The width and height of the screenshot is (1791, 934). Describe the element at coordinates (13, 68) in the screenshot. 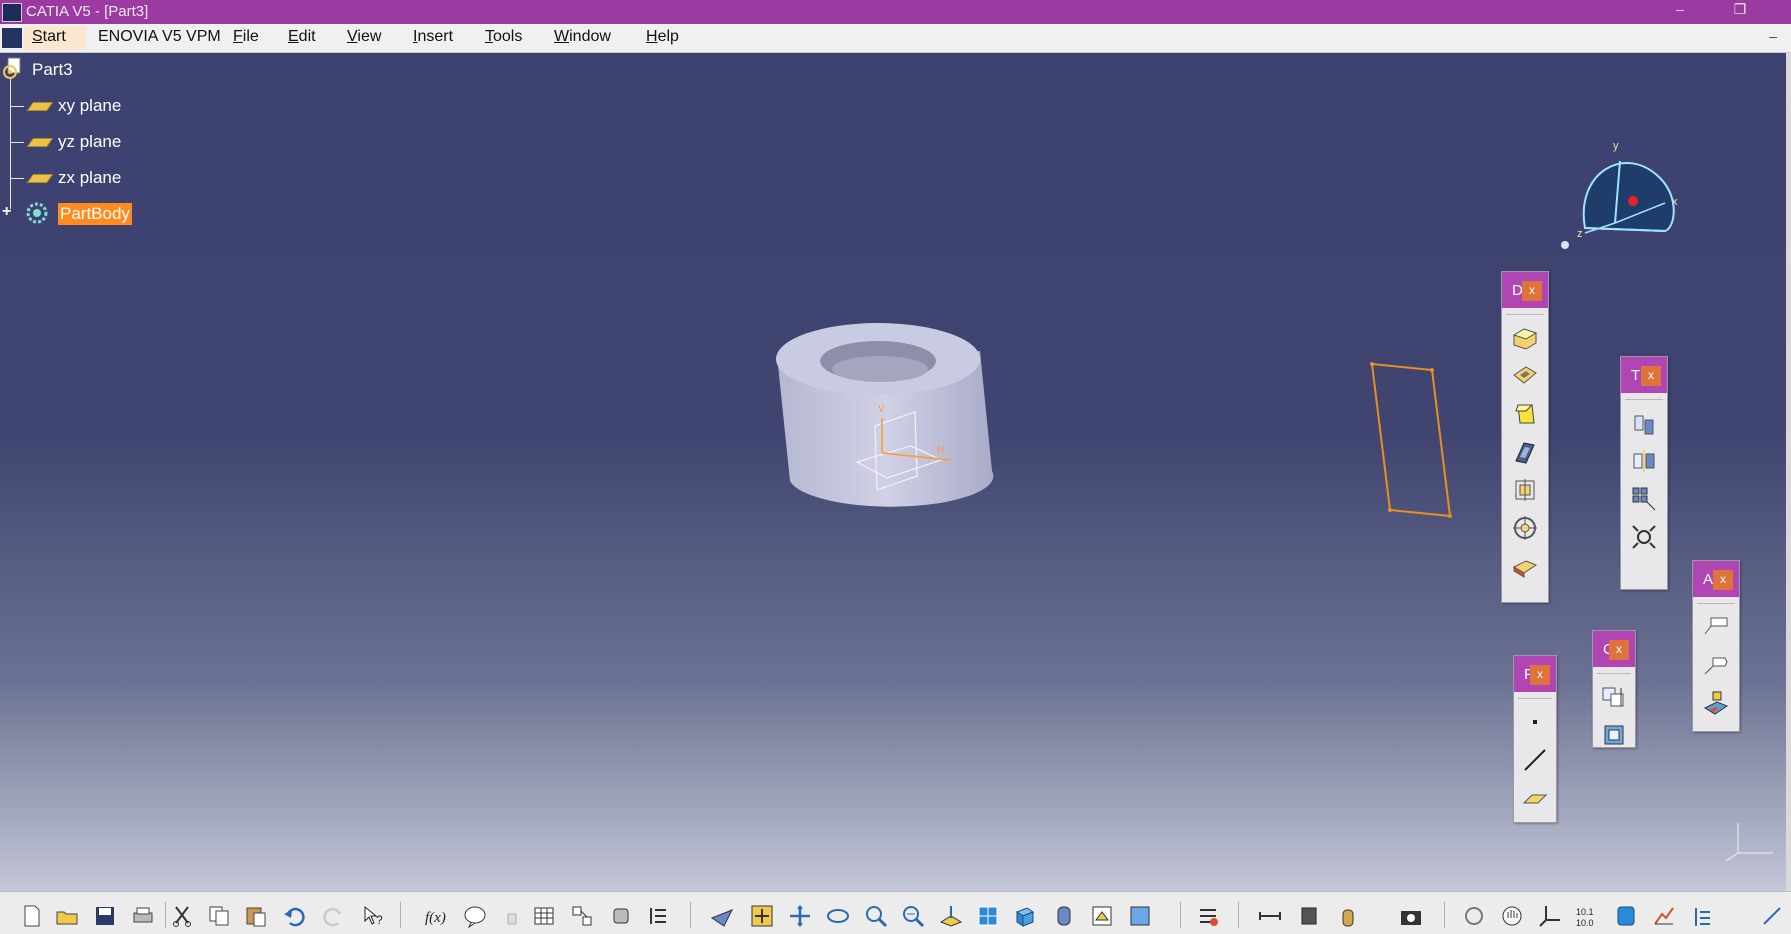

I see `part-icon` at that location.